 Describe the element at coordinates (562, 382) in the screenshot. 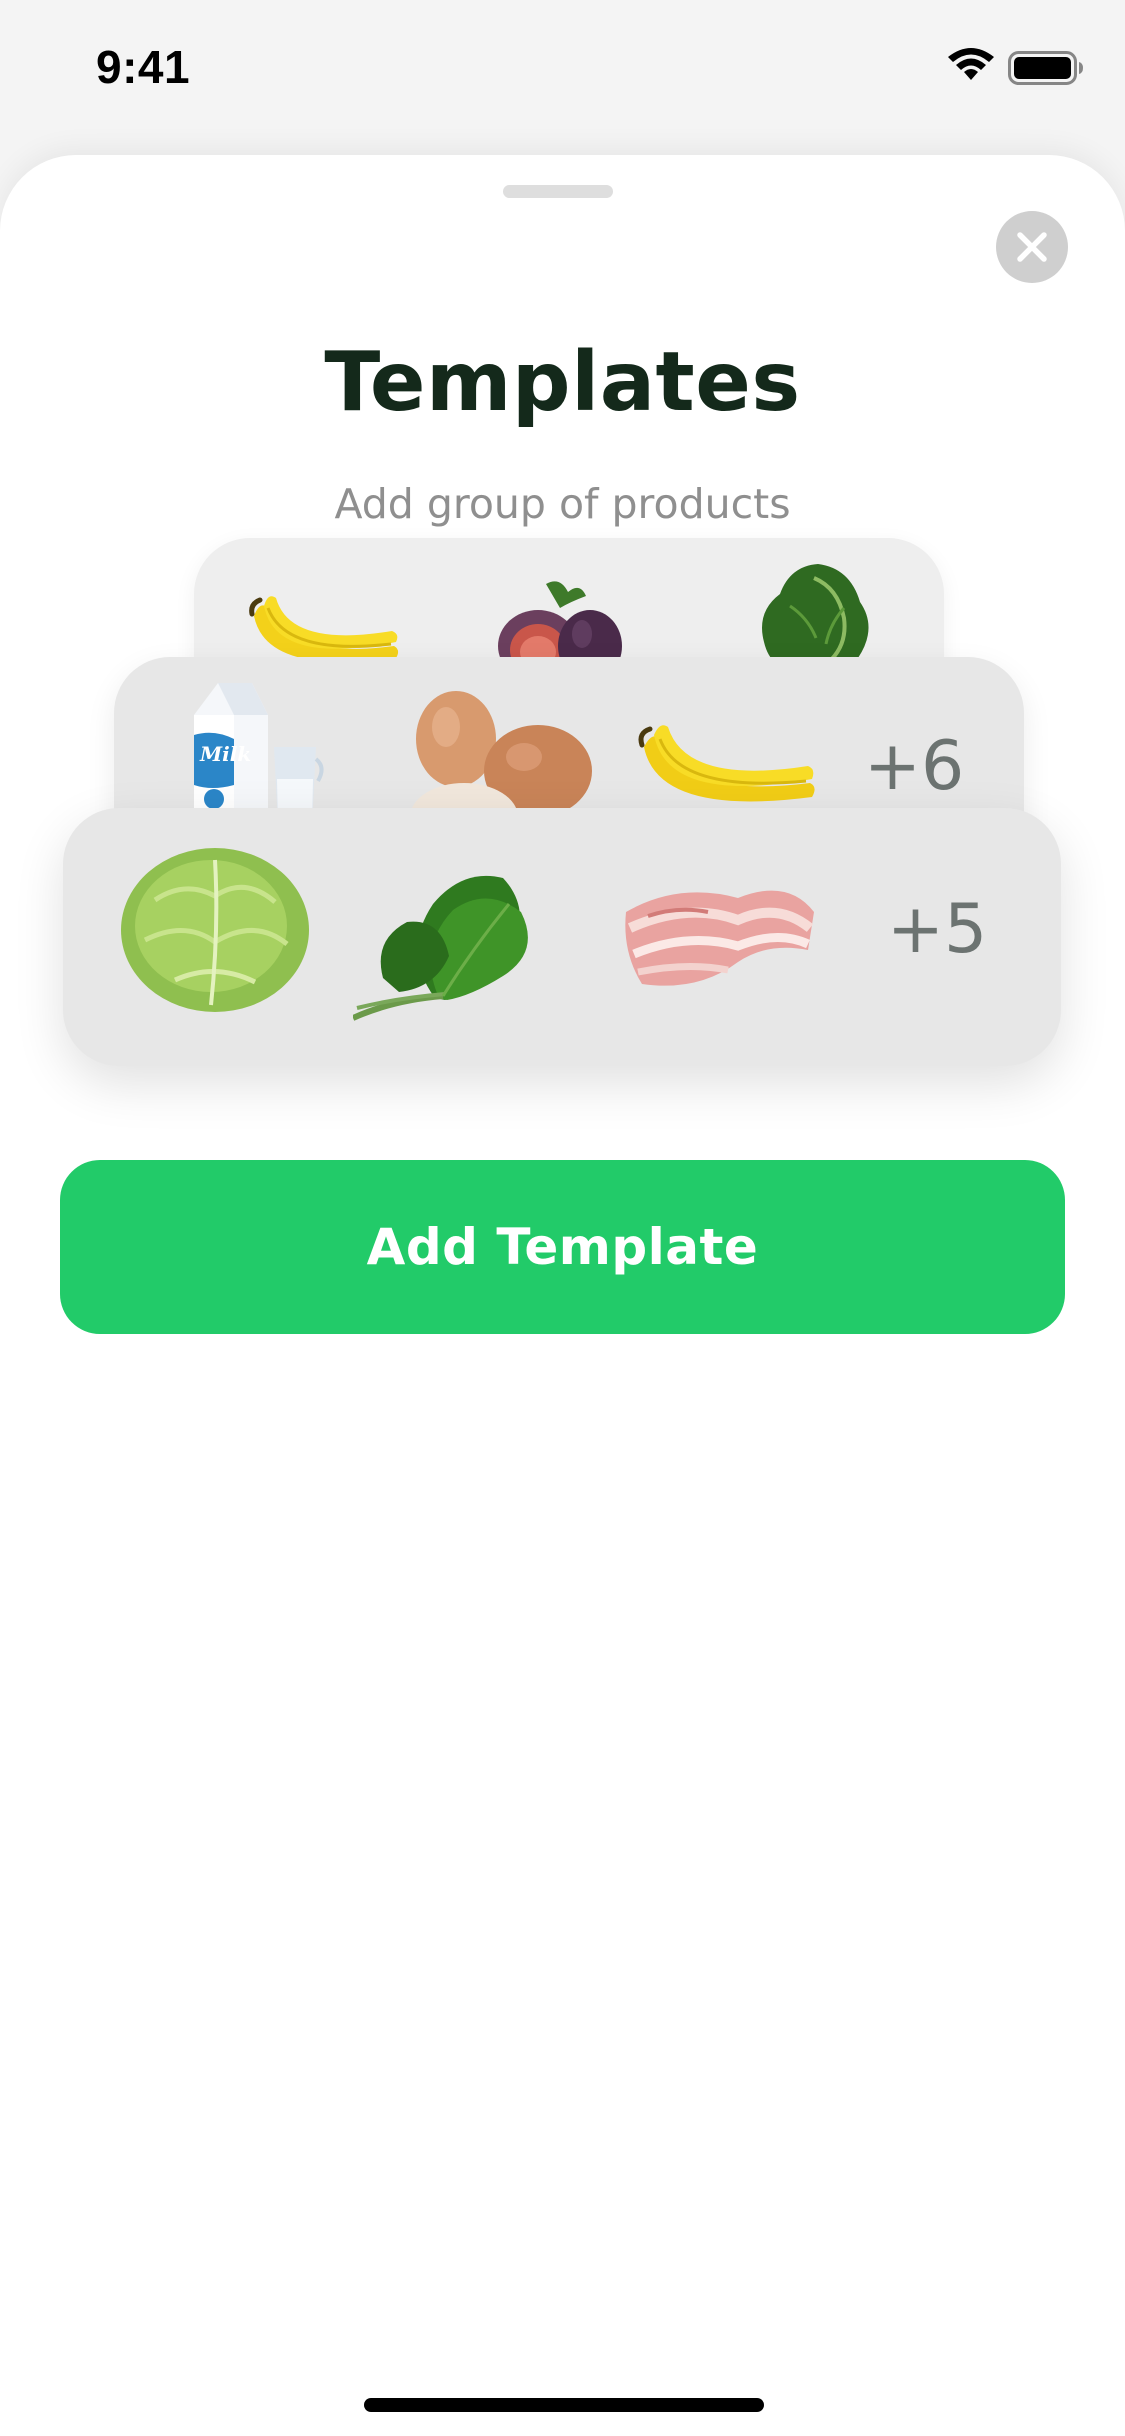

I see `sheet-title: Templates` at that location.